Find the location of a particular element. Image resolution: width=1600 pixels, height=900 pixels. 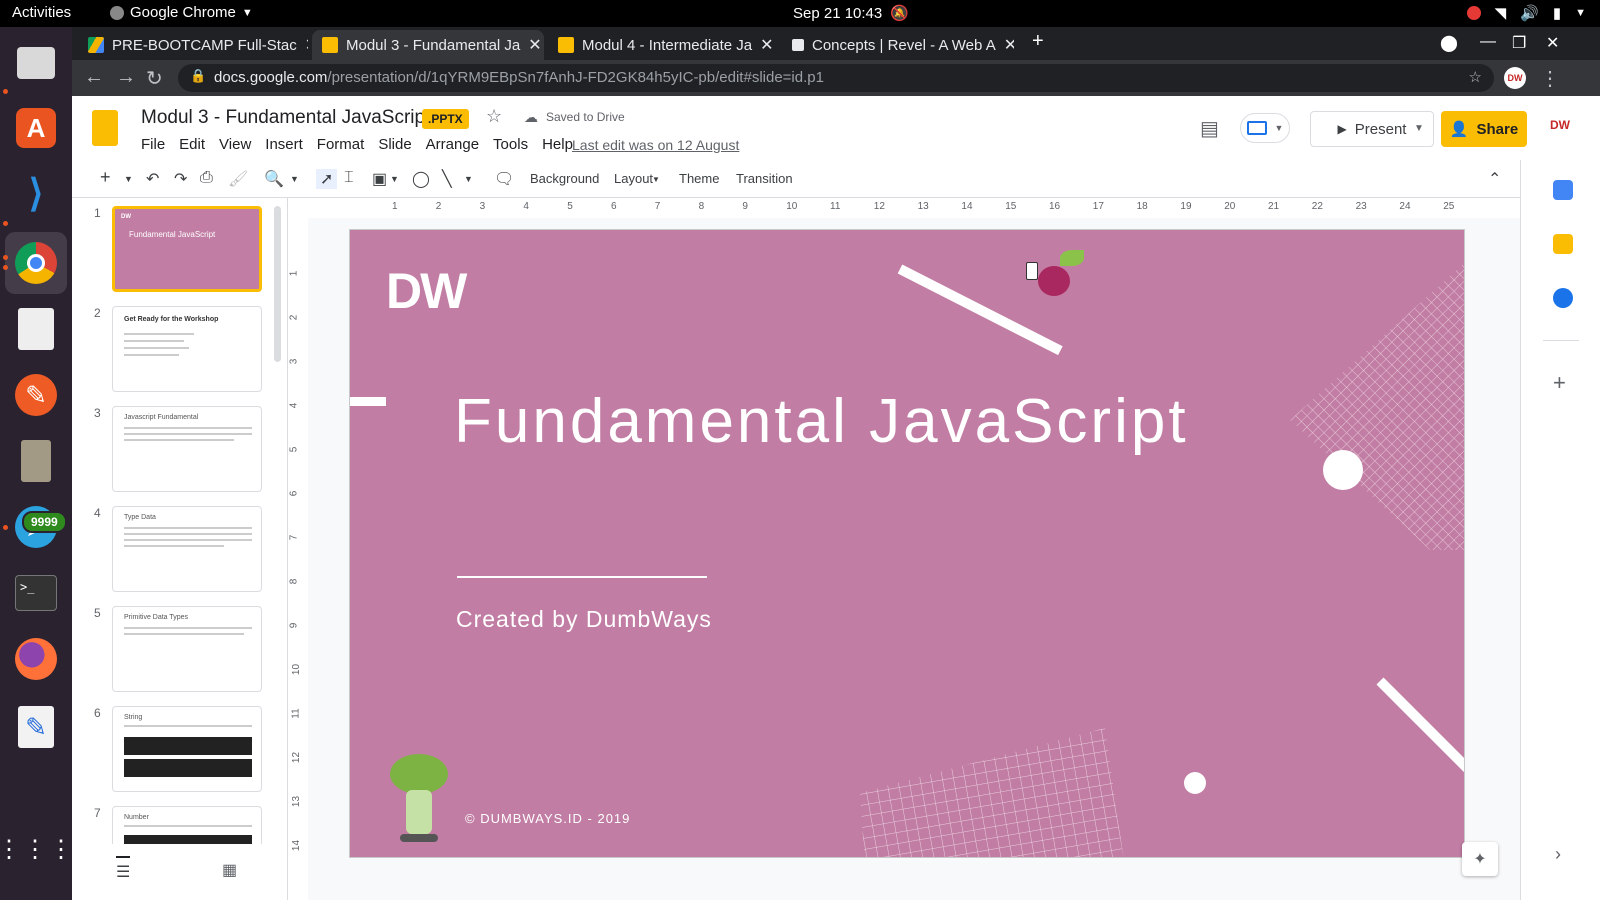

slide-footer: © DUMBWAYS.ID - 2019 is located at coordinates (547, 818).